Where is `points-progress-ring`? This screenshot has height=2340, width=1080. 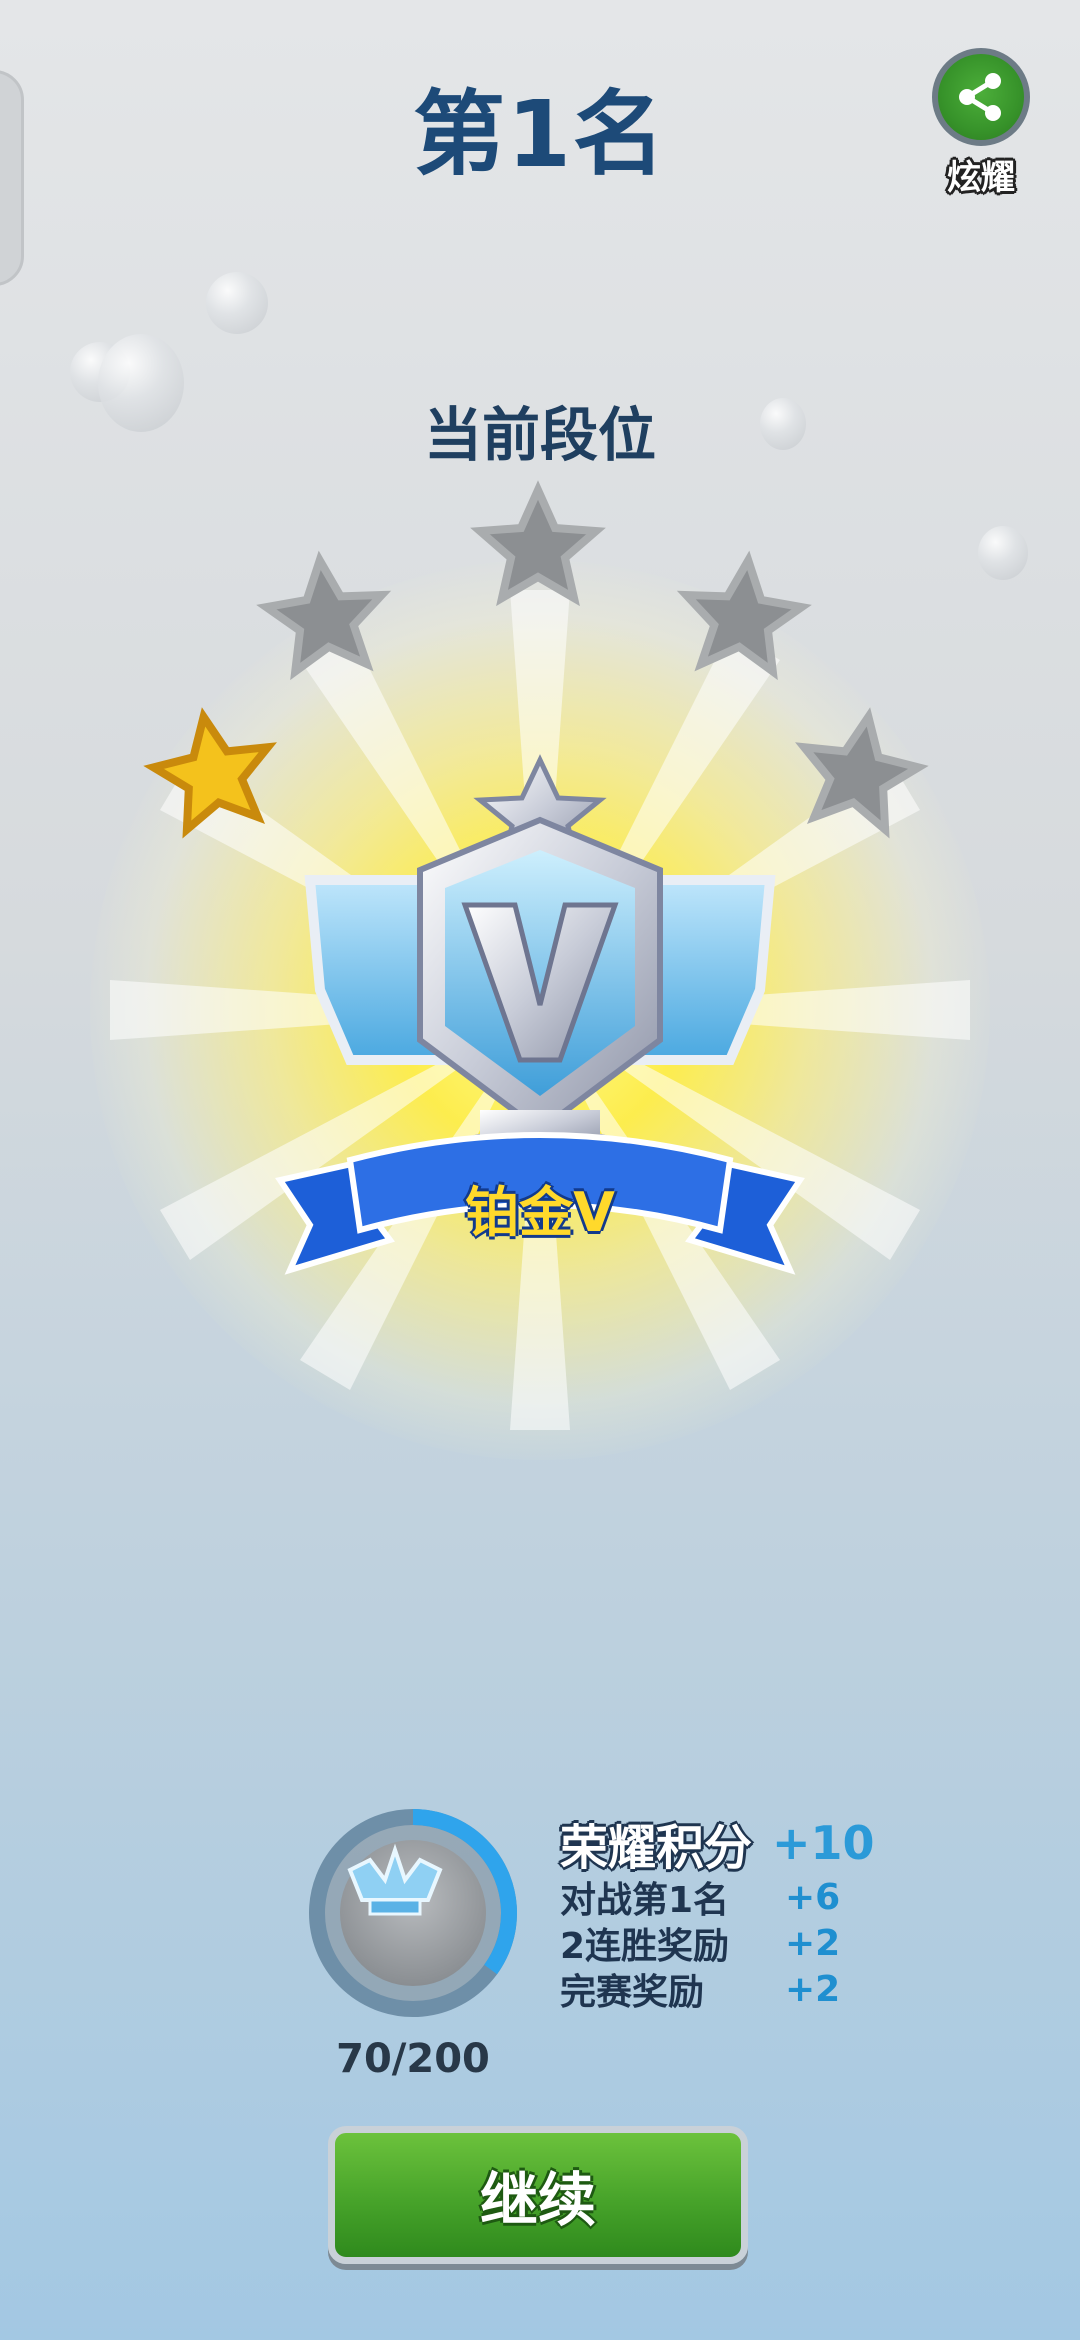 points-progress-ring is located at coordinates (413, 1913).